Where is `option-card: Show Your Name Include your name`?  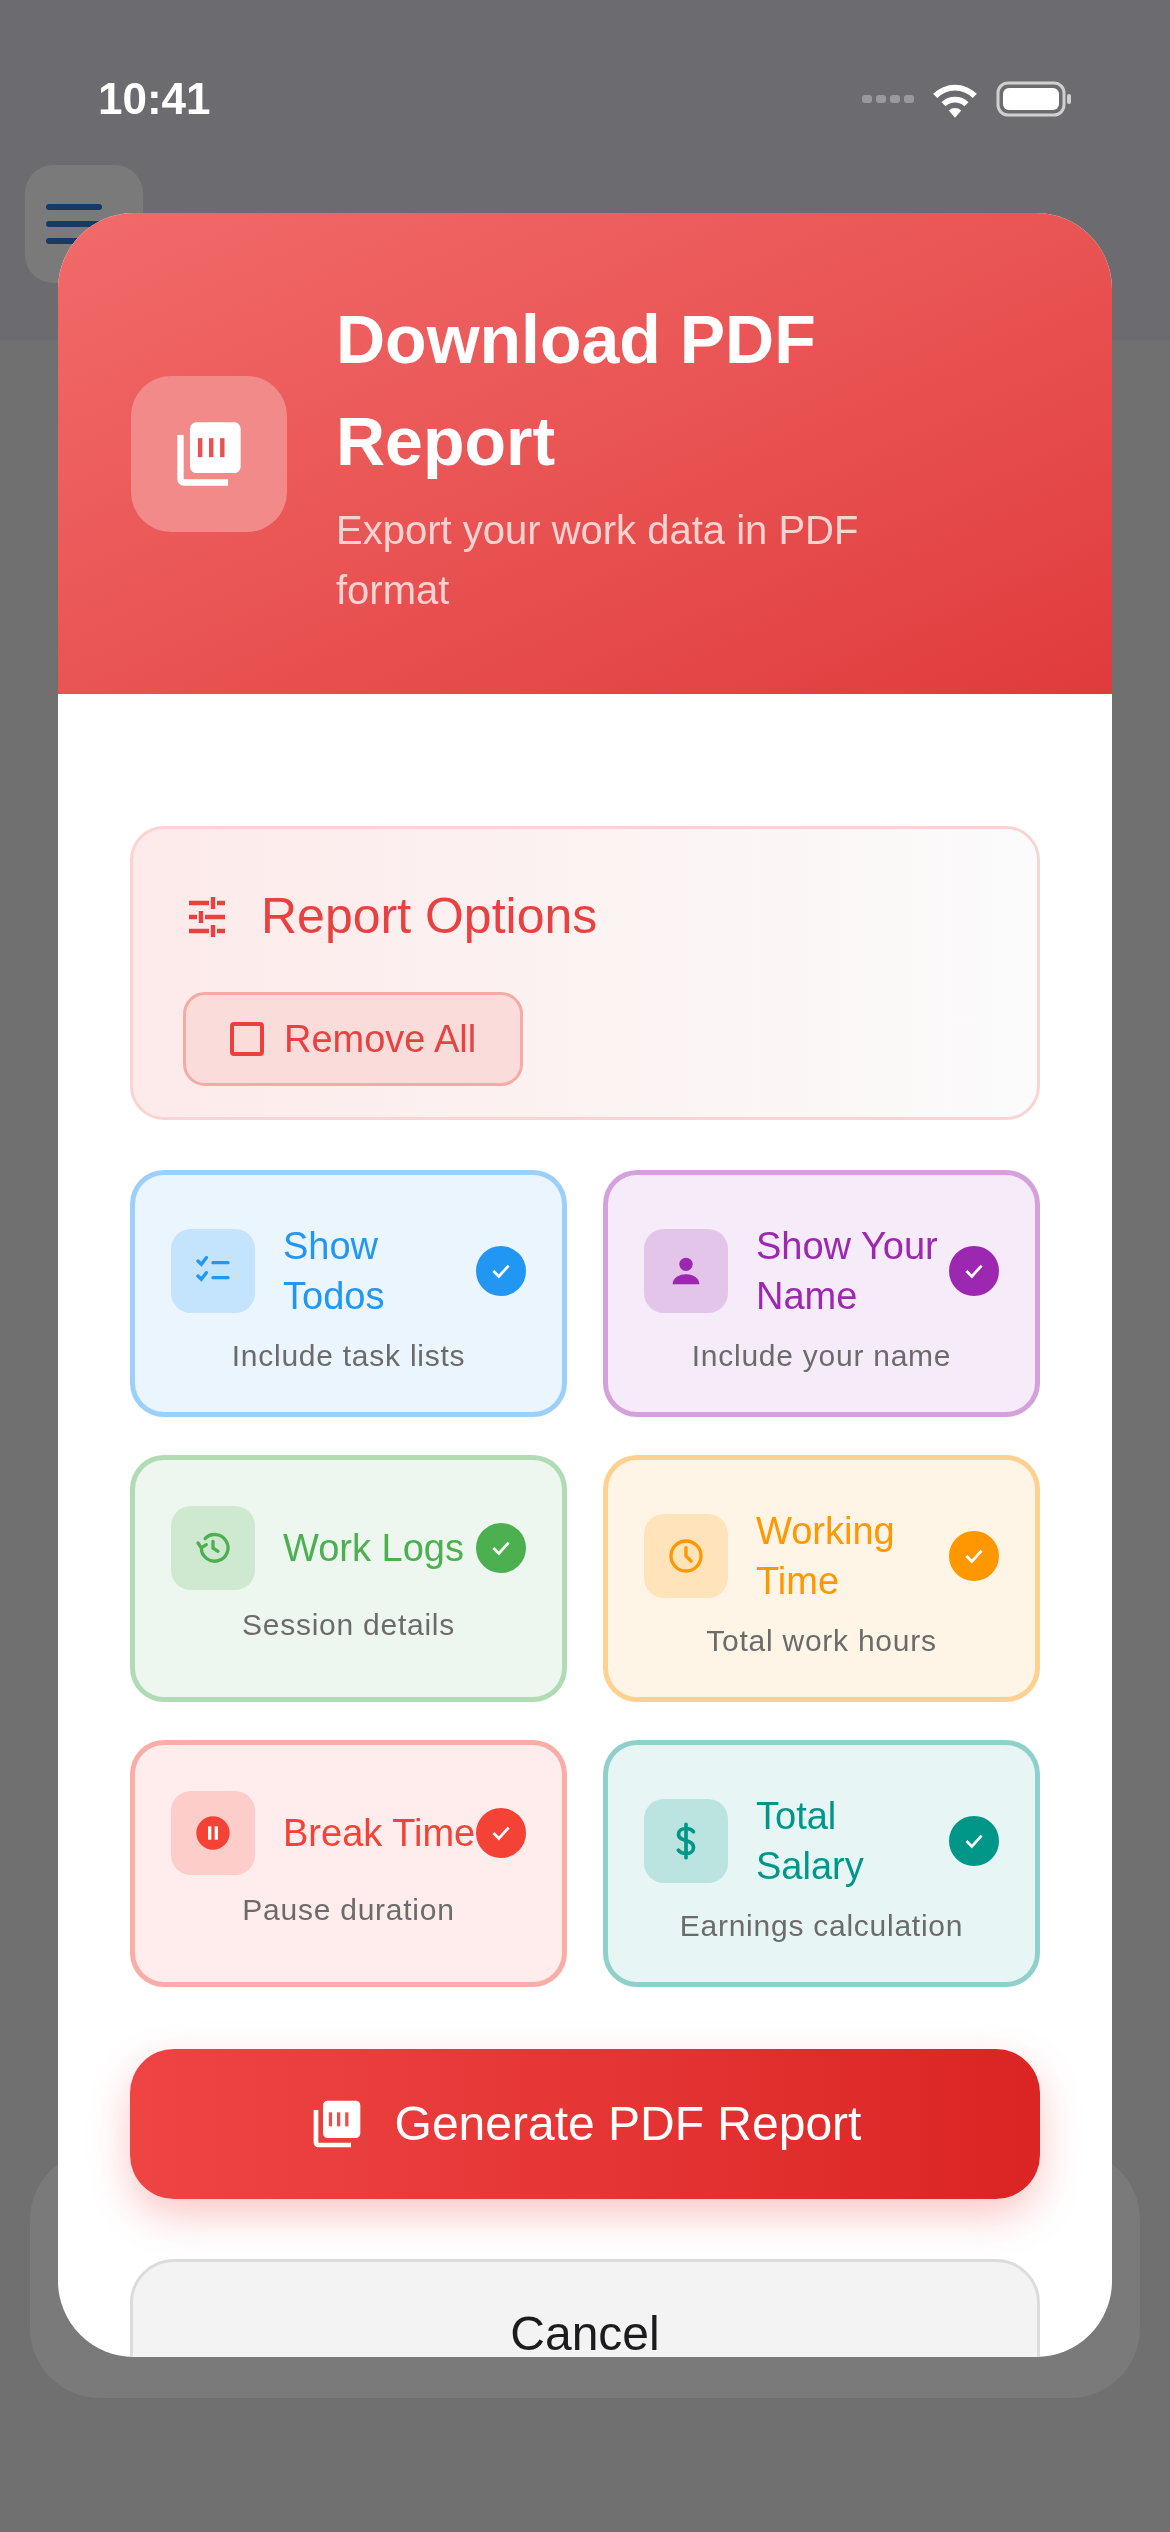 option-card: Show Your Name Include your name is located at coordinates (821, 1293).